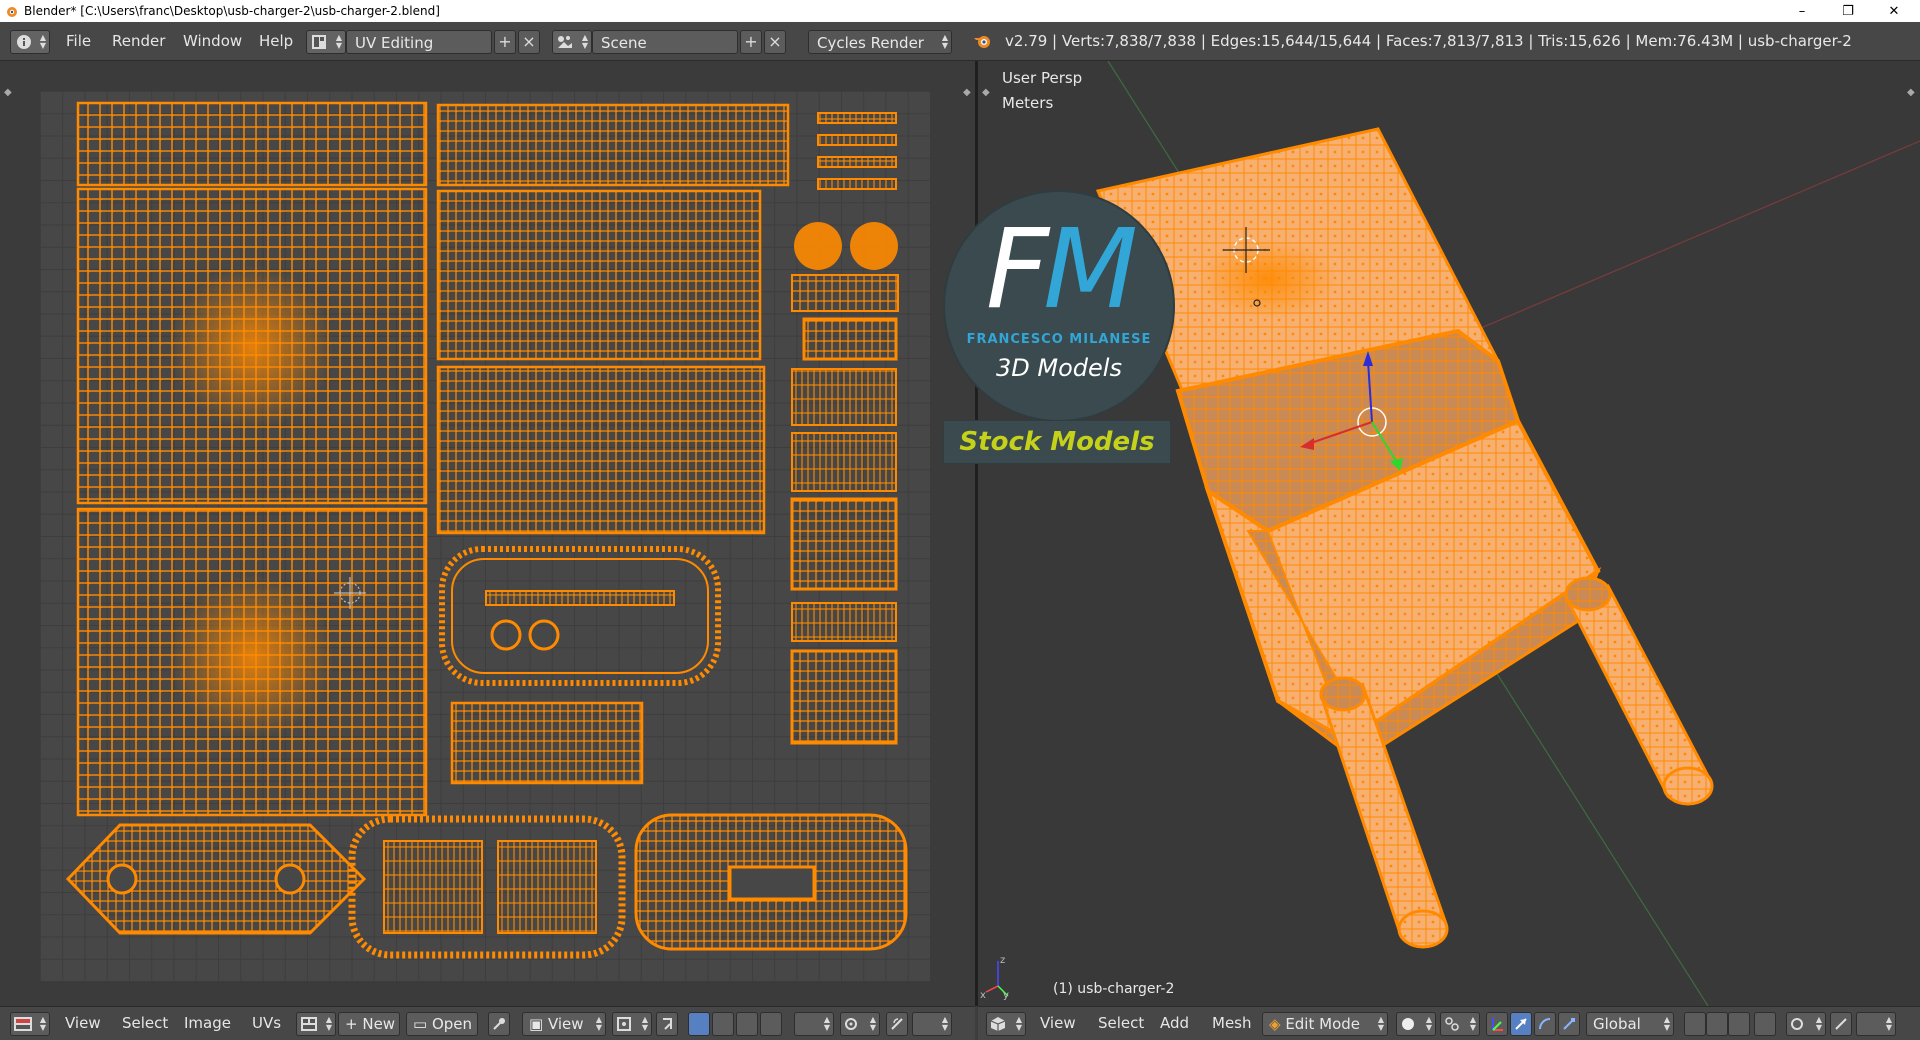 This screenshot has height=1040, width=1920. I want to click on viewport-shading-select: ▲ ▼, so click(1416, 1024).